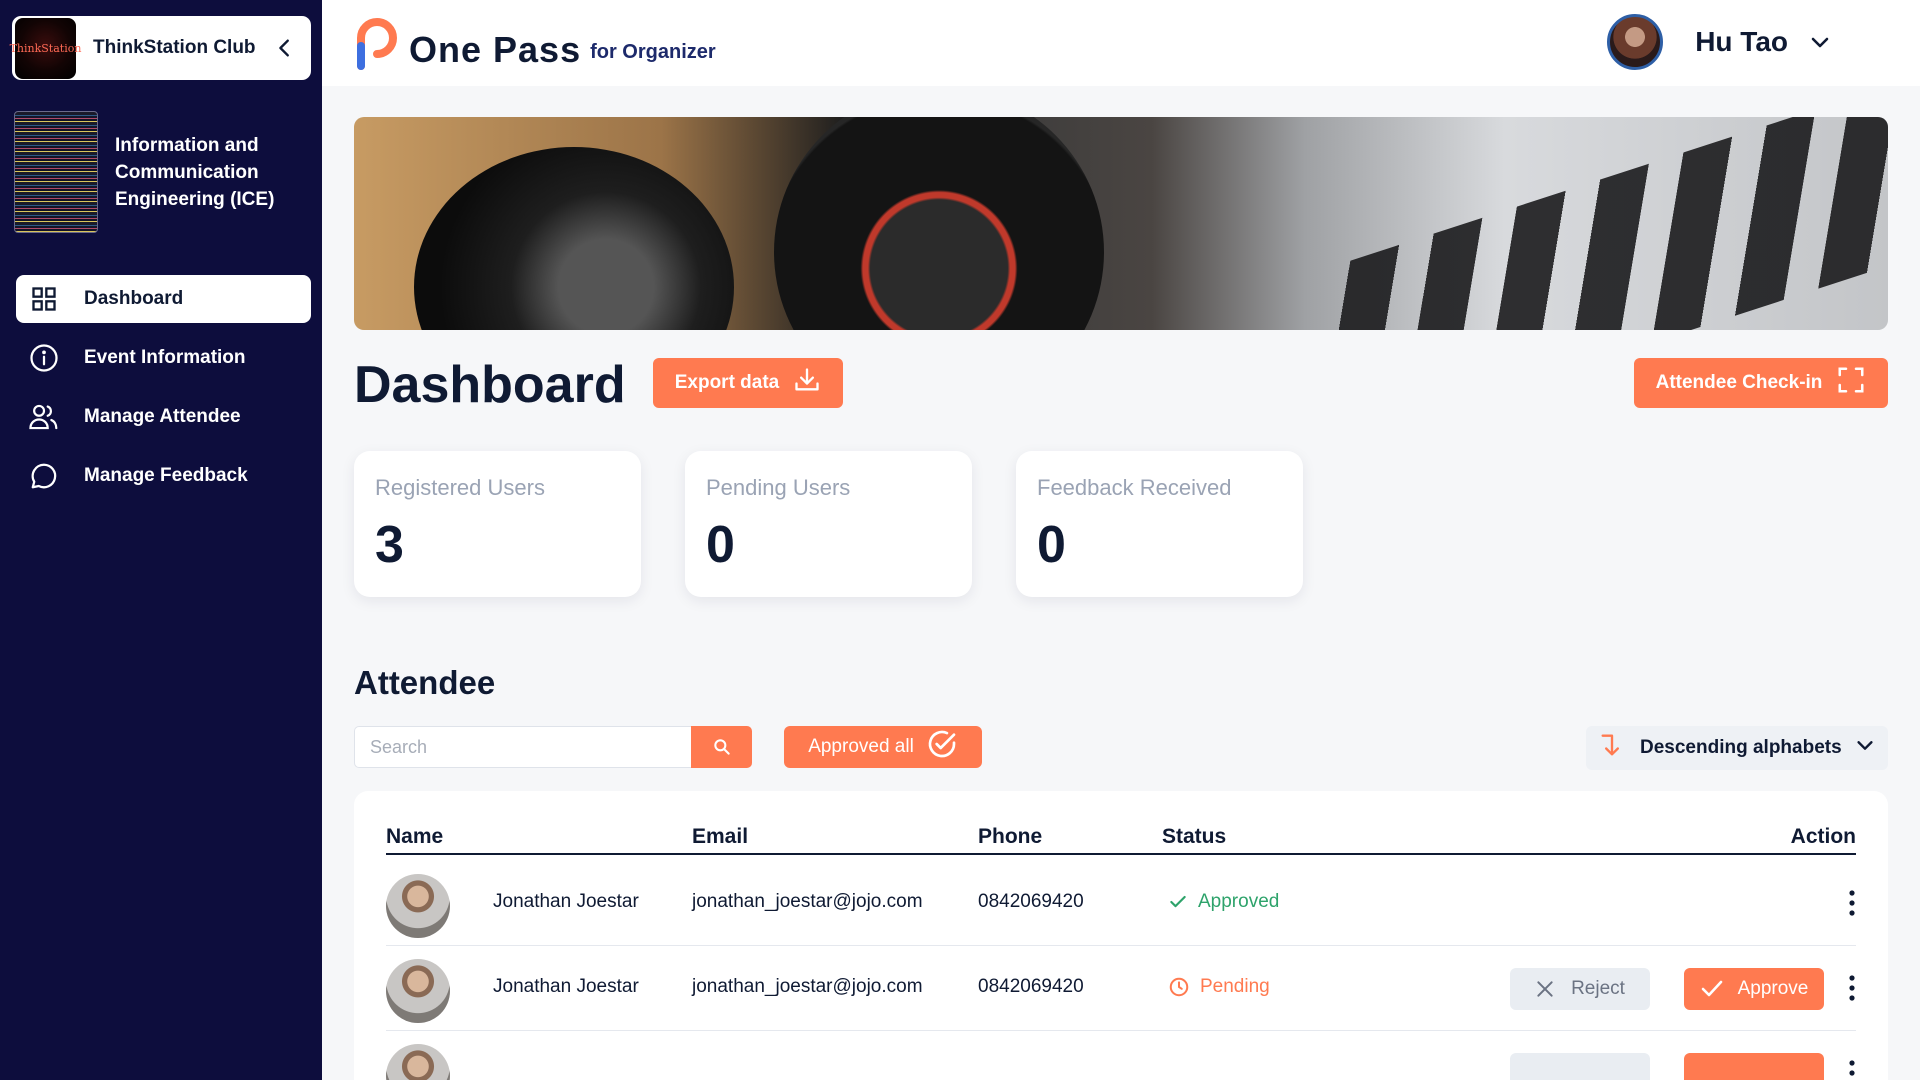  I want to click on user-menu: Hu Tao, so click(1720, 42).